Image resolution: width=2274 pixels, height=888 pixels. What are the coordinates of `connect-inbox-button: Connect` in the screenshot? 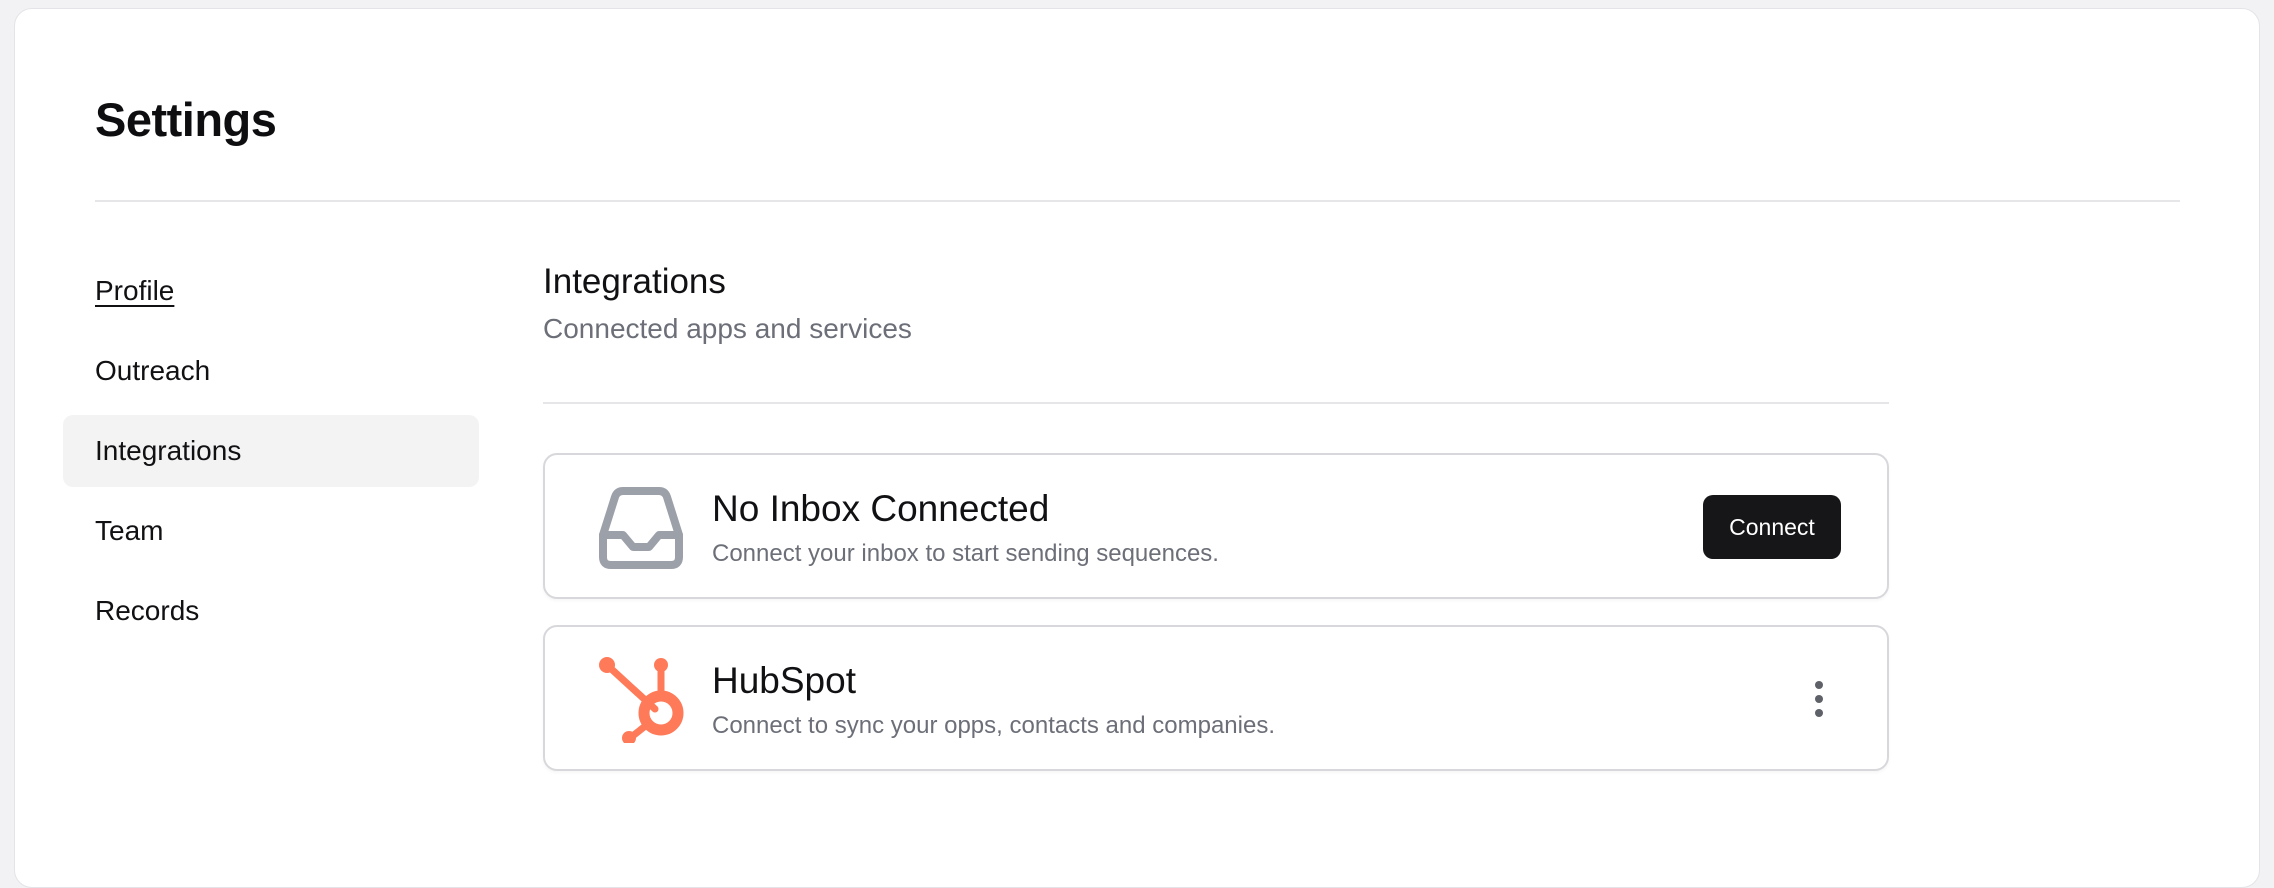 It's located at (1772, 527).